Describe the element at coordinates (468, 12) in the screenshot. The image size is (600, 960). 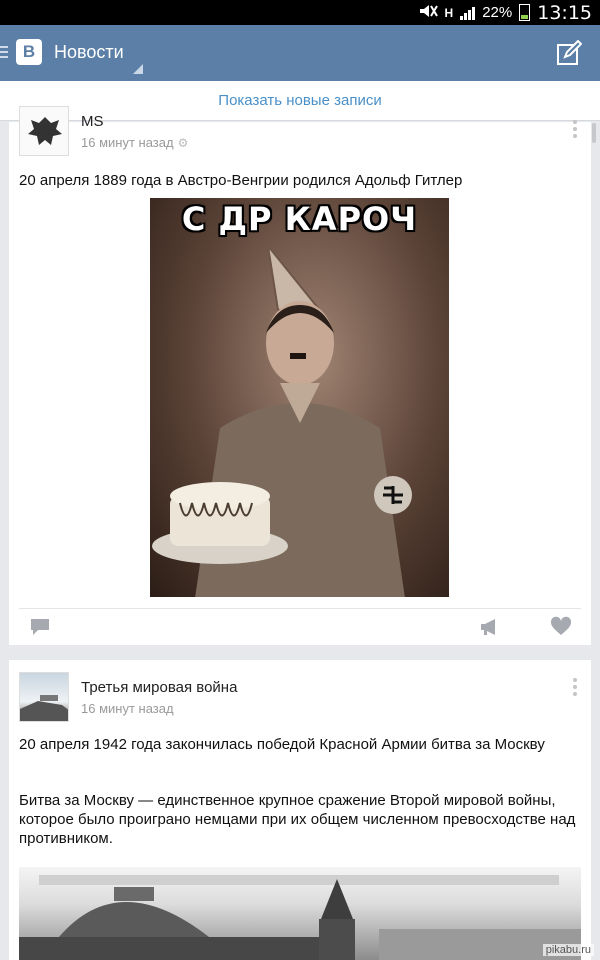
I see `signal-icon` at that location.